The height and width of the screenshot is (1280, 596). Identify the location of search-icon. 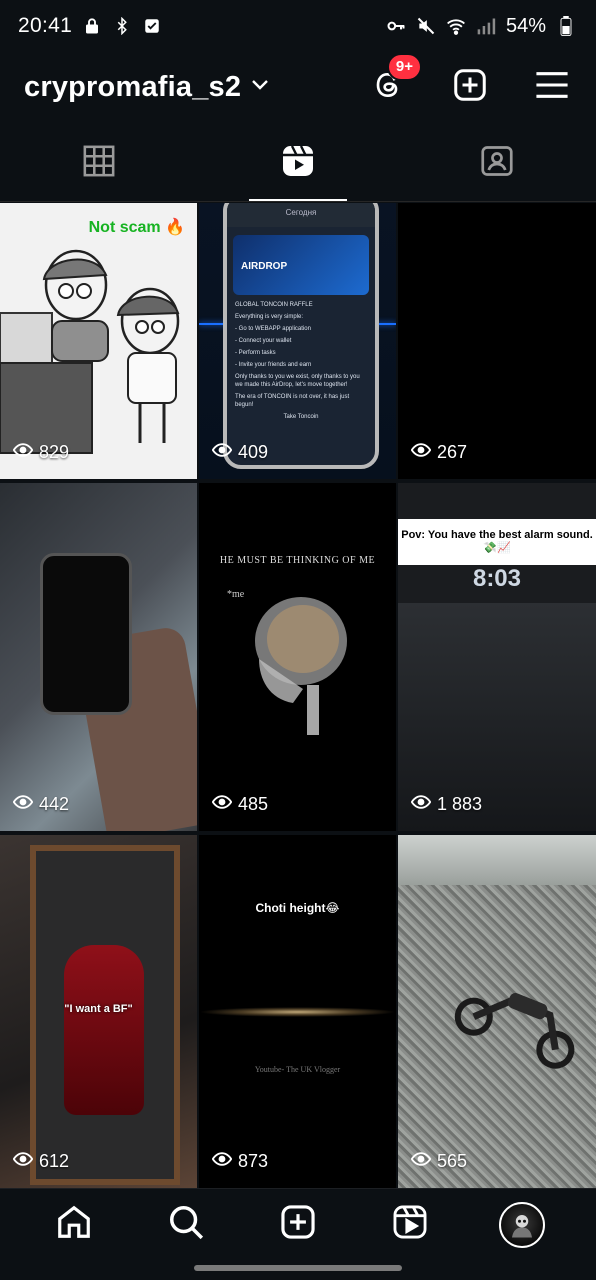
(186, 1224).